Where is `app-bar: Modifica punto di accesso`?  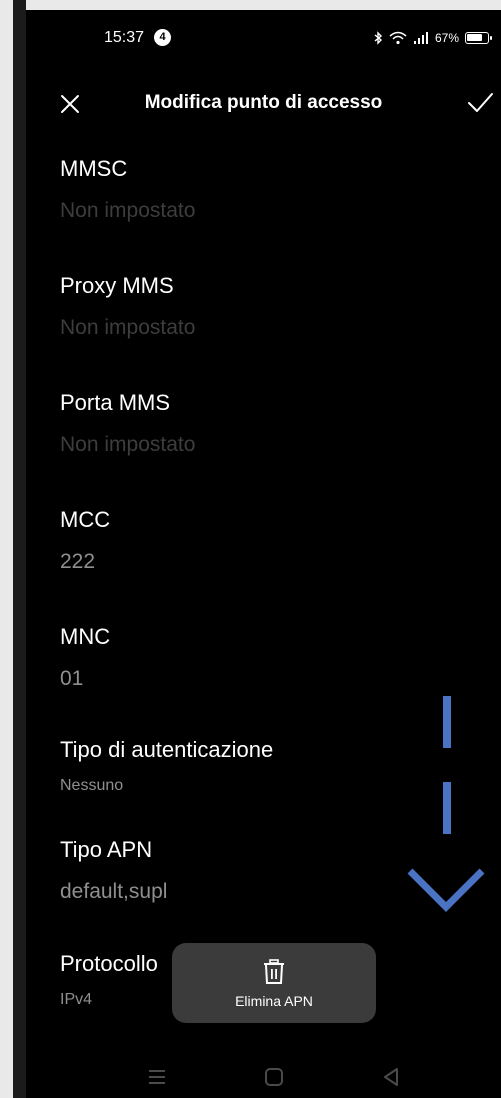
app-bar: Modifica punto di accesso is located at coordinates (263, 103).